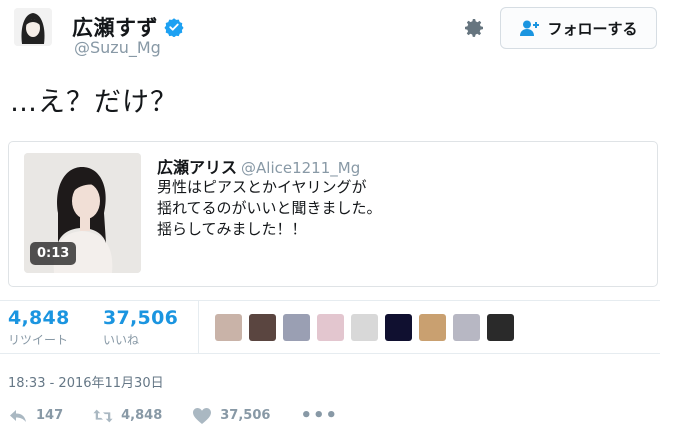  Describe the element at coordinates (117, 47) in the screenshot. I see `author-handle: @Suzu_Mg` at that location.